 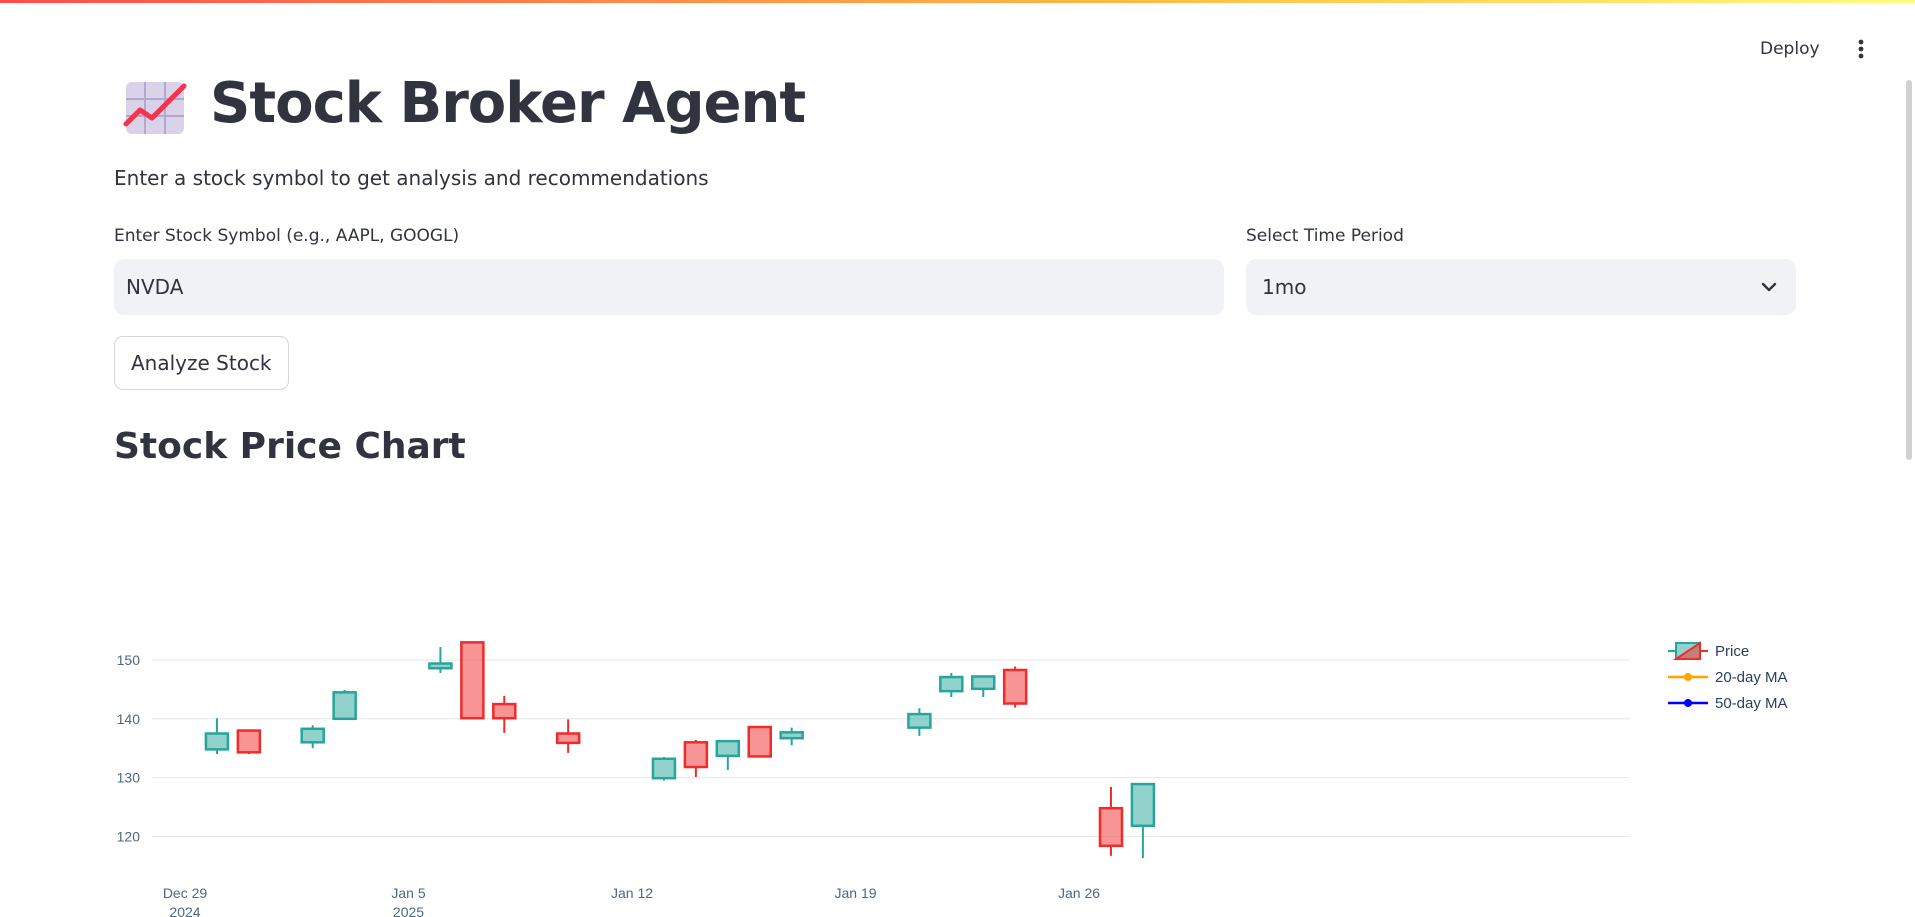 I want to click on legend-item-price: Price, so click(x=1708, y=650).